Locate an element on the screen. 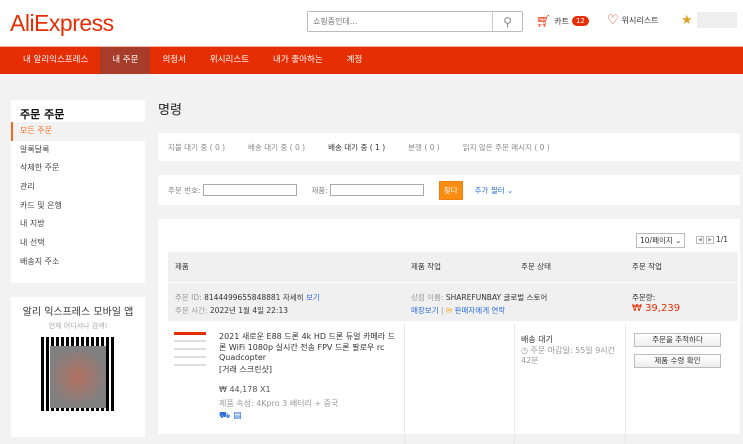 This screenshot has height=444, width=743. details-text: 자세히 is located at coordinates (293, 297).